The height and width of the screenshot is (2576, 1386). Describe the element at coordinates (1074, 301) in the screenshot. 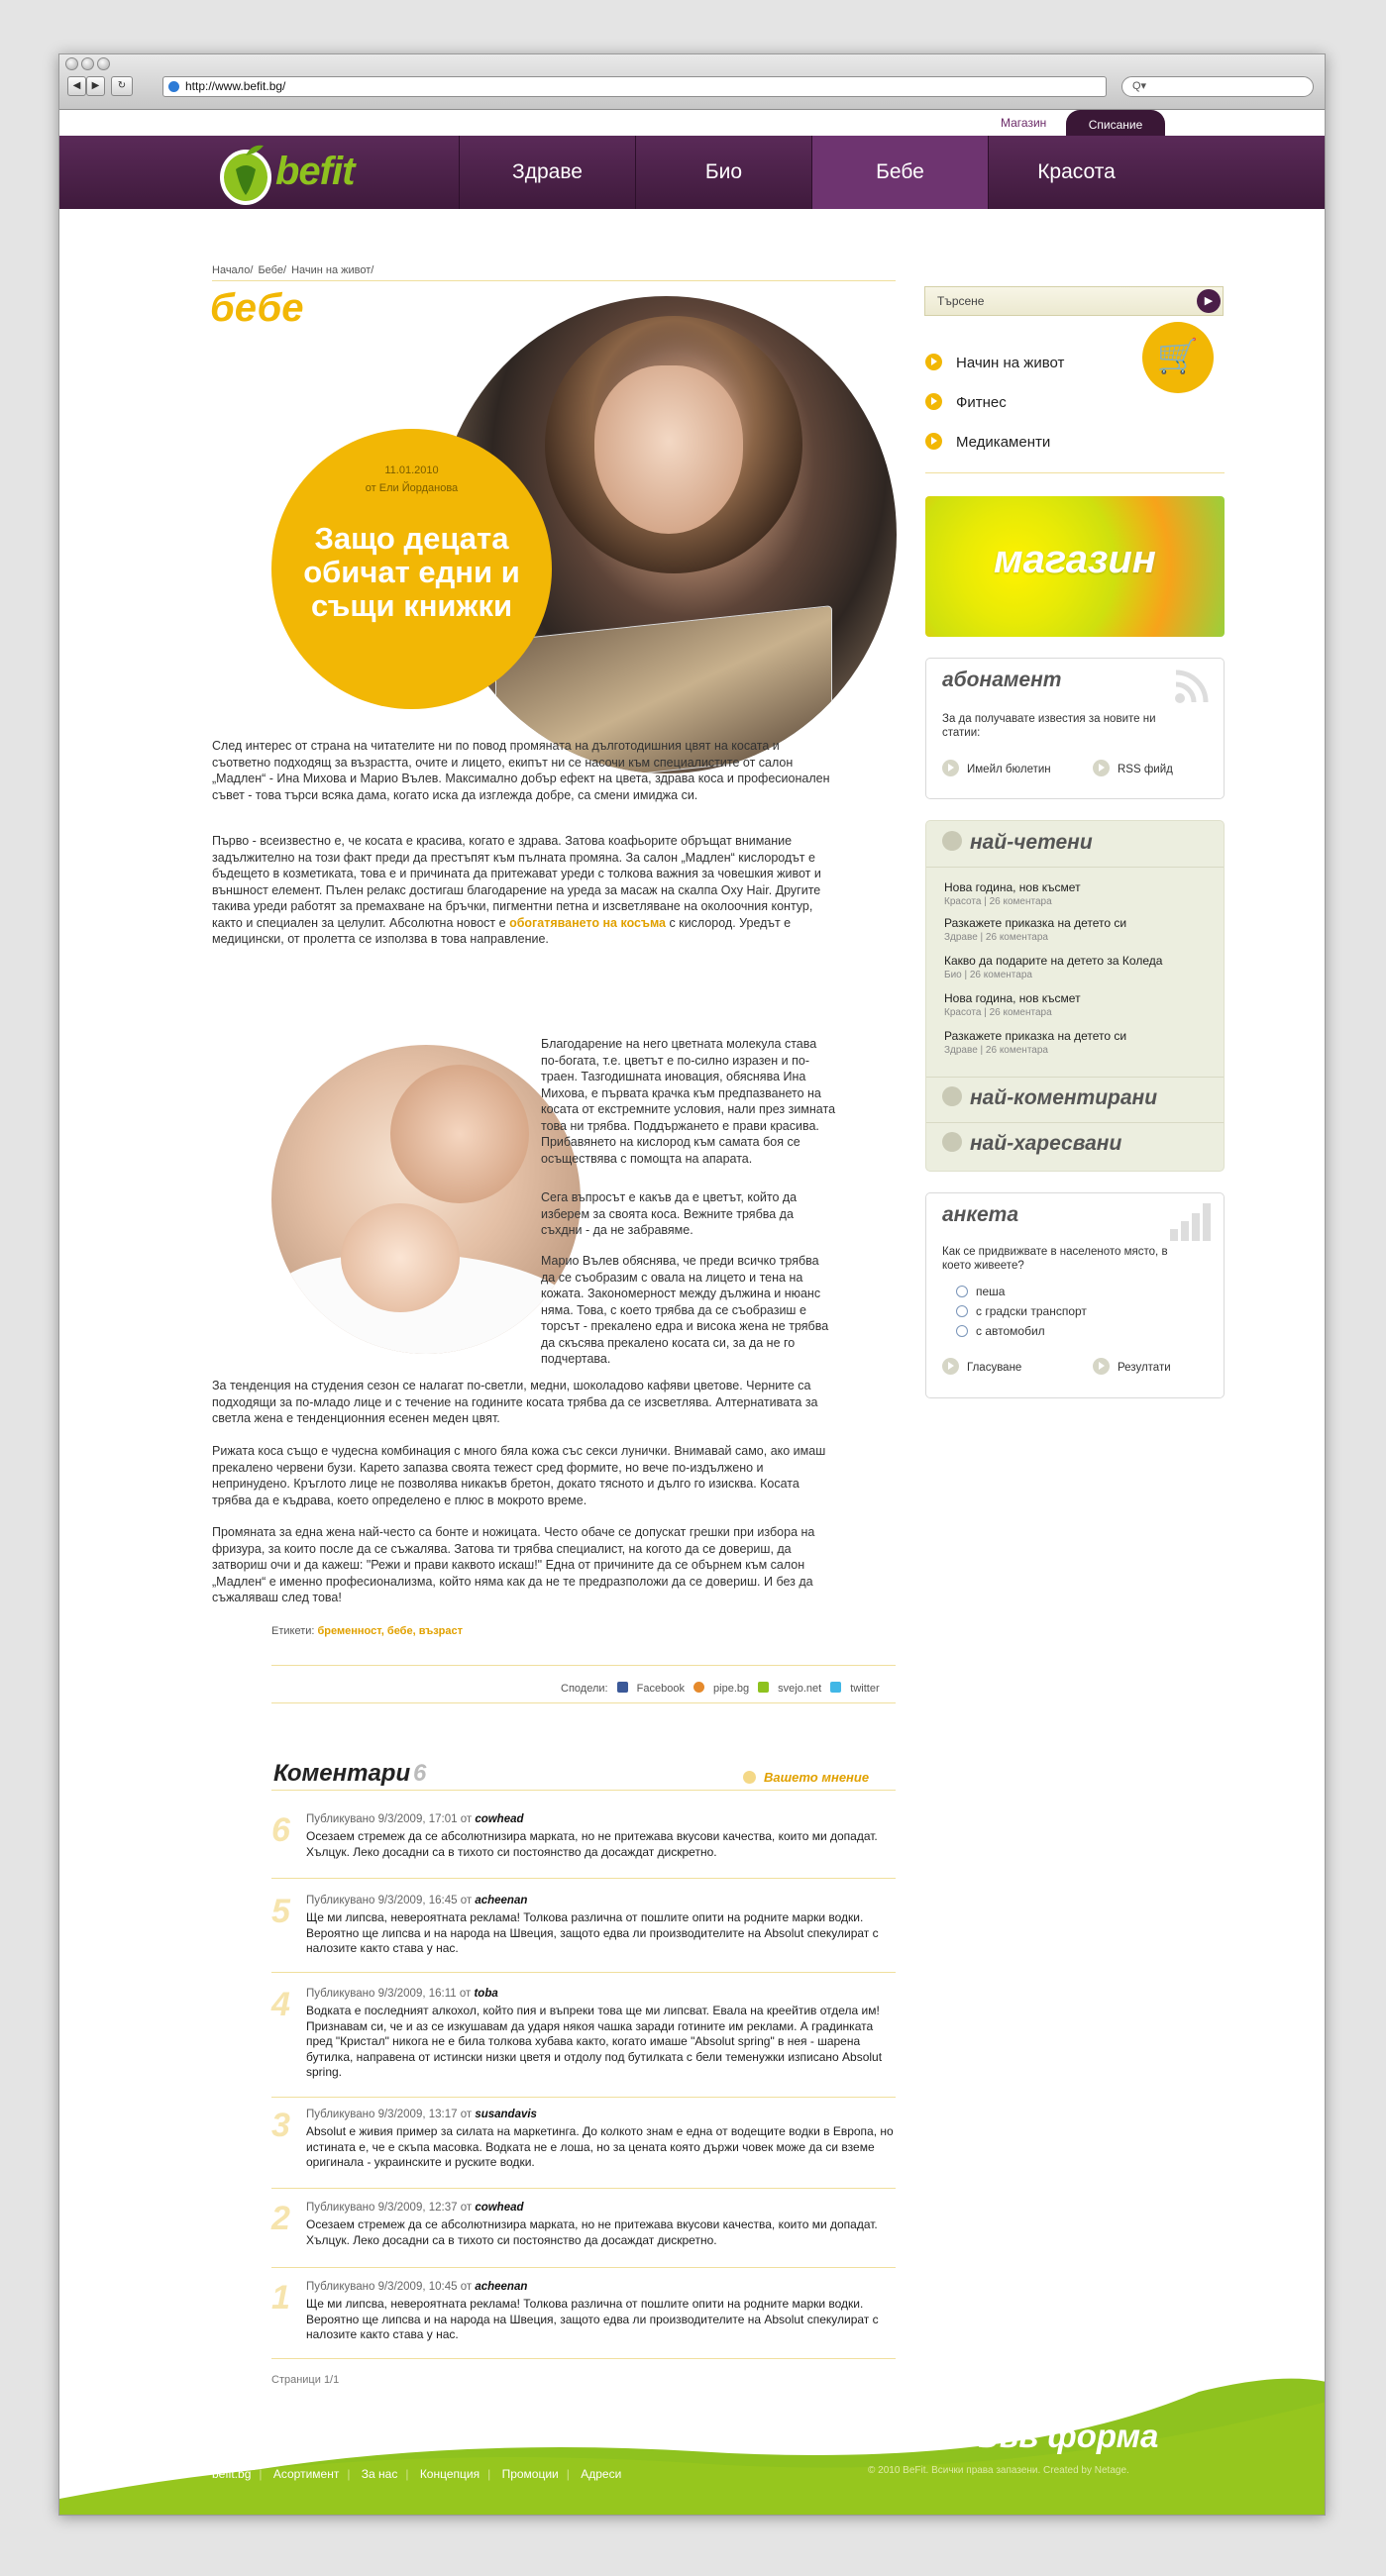

I see `site-search-input: Търсене` at that location.